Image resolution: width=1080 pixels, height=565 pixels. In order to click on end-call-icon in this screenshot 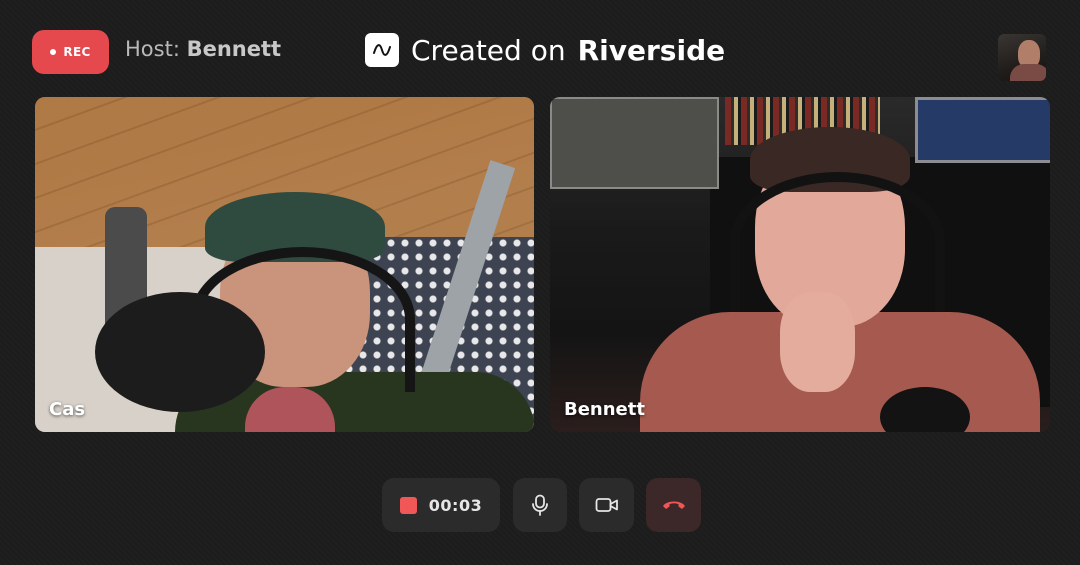, I will do `click(673, 505)`.